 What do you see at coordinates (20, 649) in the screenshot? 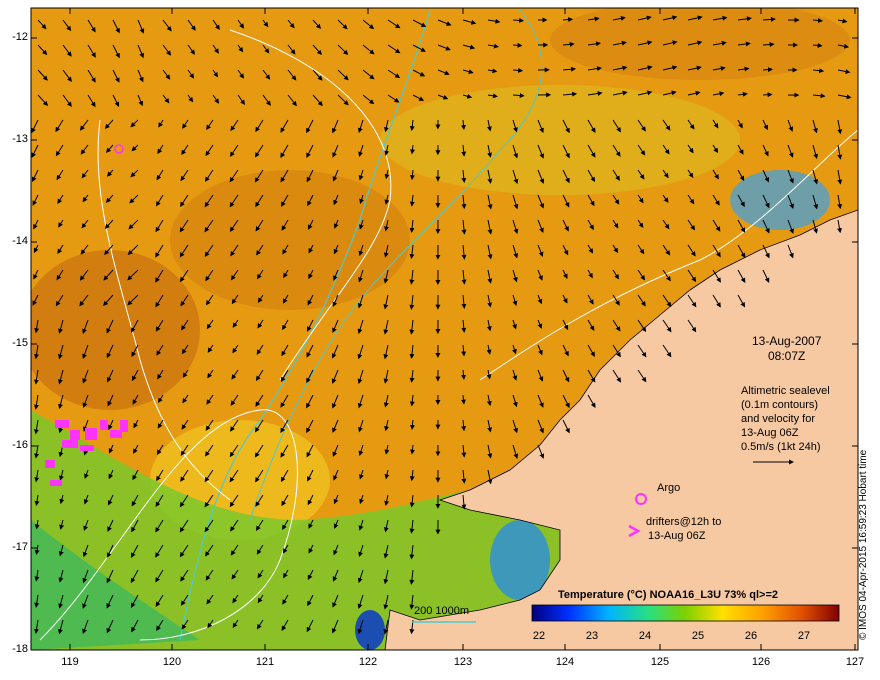
I see `lat-label: -18` at bounding box center [20, 649].